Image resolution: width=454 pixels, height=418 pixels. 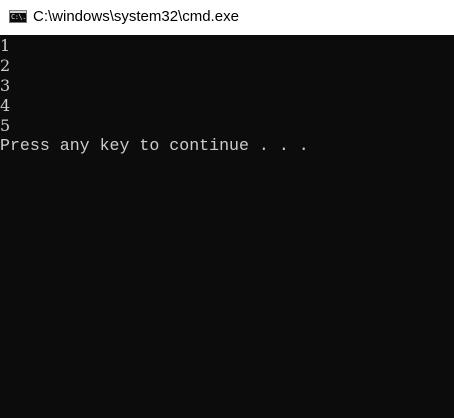 I want to click on console-line: 1, so click(x=5, y=45).